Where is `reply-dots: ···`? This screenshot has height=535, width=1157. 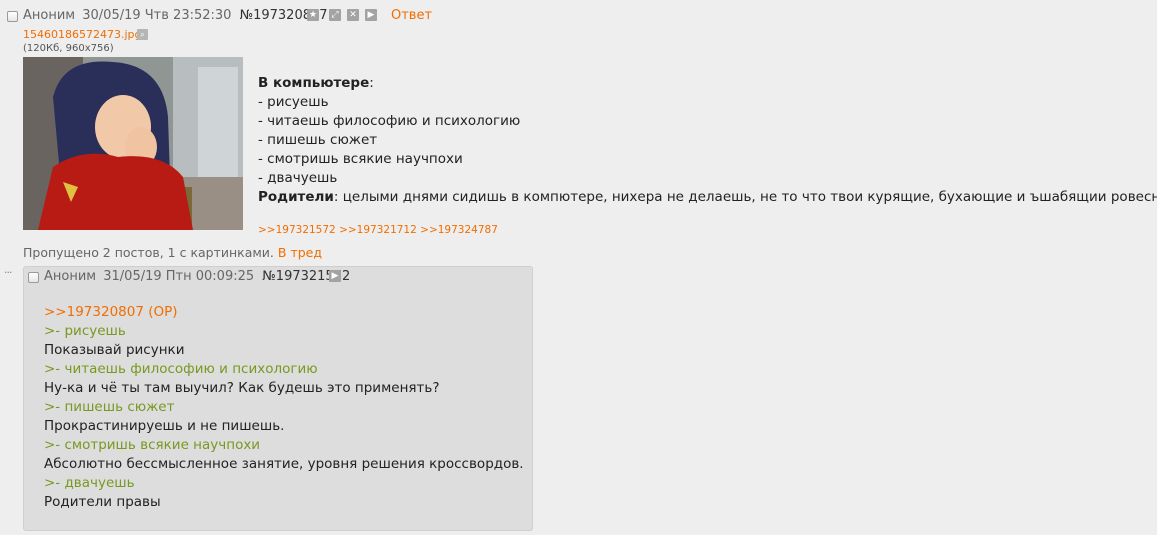
reply-dots: ··· is located at coordinates (8, 272).